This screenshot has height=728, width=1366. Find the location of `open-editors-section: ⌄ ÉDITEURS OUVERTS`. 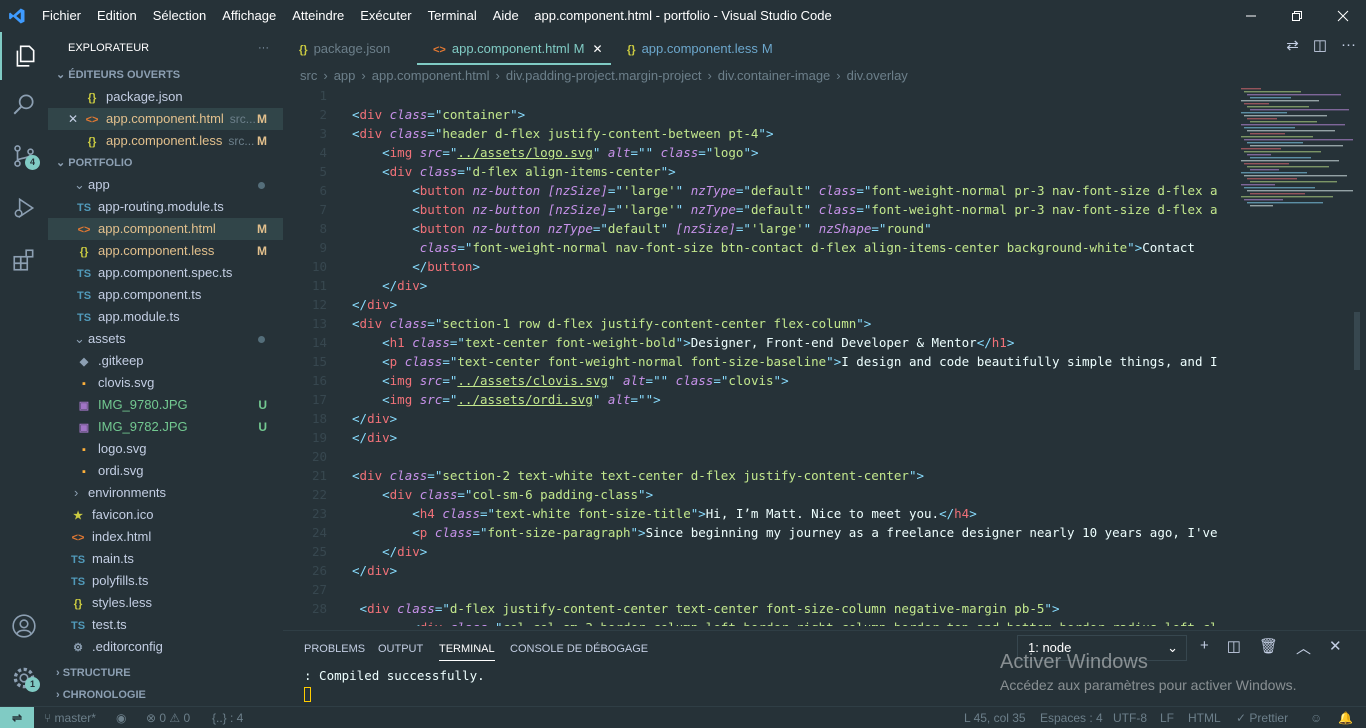

open-editors-section: ⌄ ÉDITEURS OUVERTS is located at coordinates (165, 75).